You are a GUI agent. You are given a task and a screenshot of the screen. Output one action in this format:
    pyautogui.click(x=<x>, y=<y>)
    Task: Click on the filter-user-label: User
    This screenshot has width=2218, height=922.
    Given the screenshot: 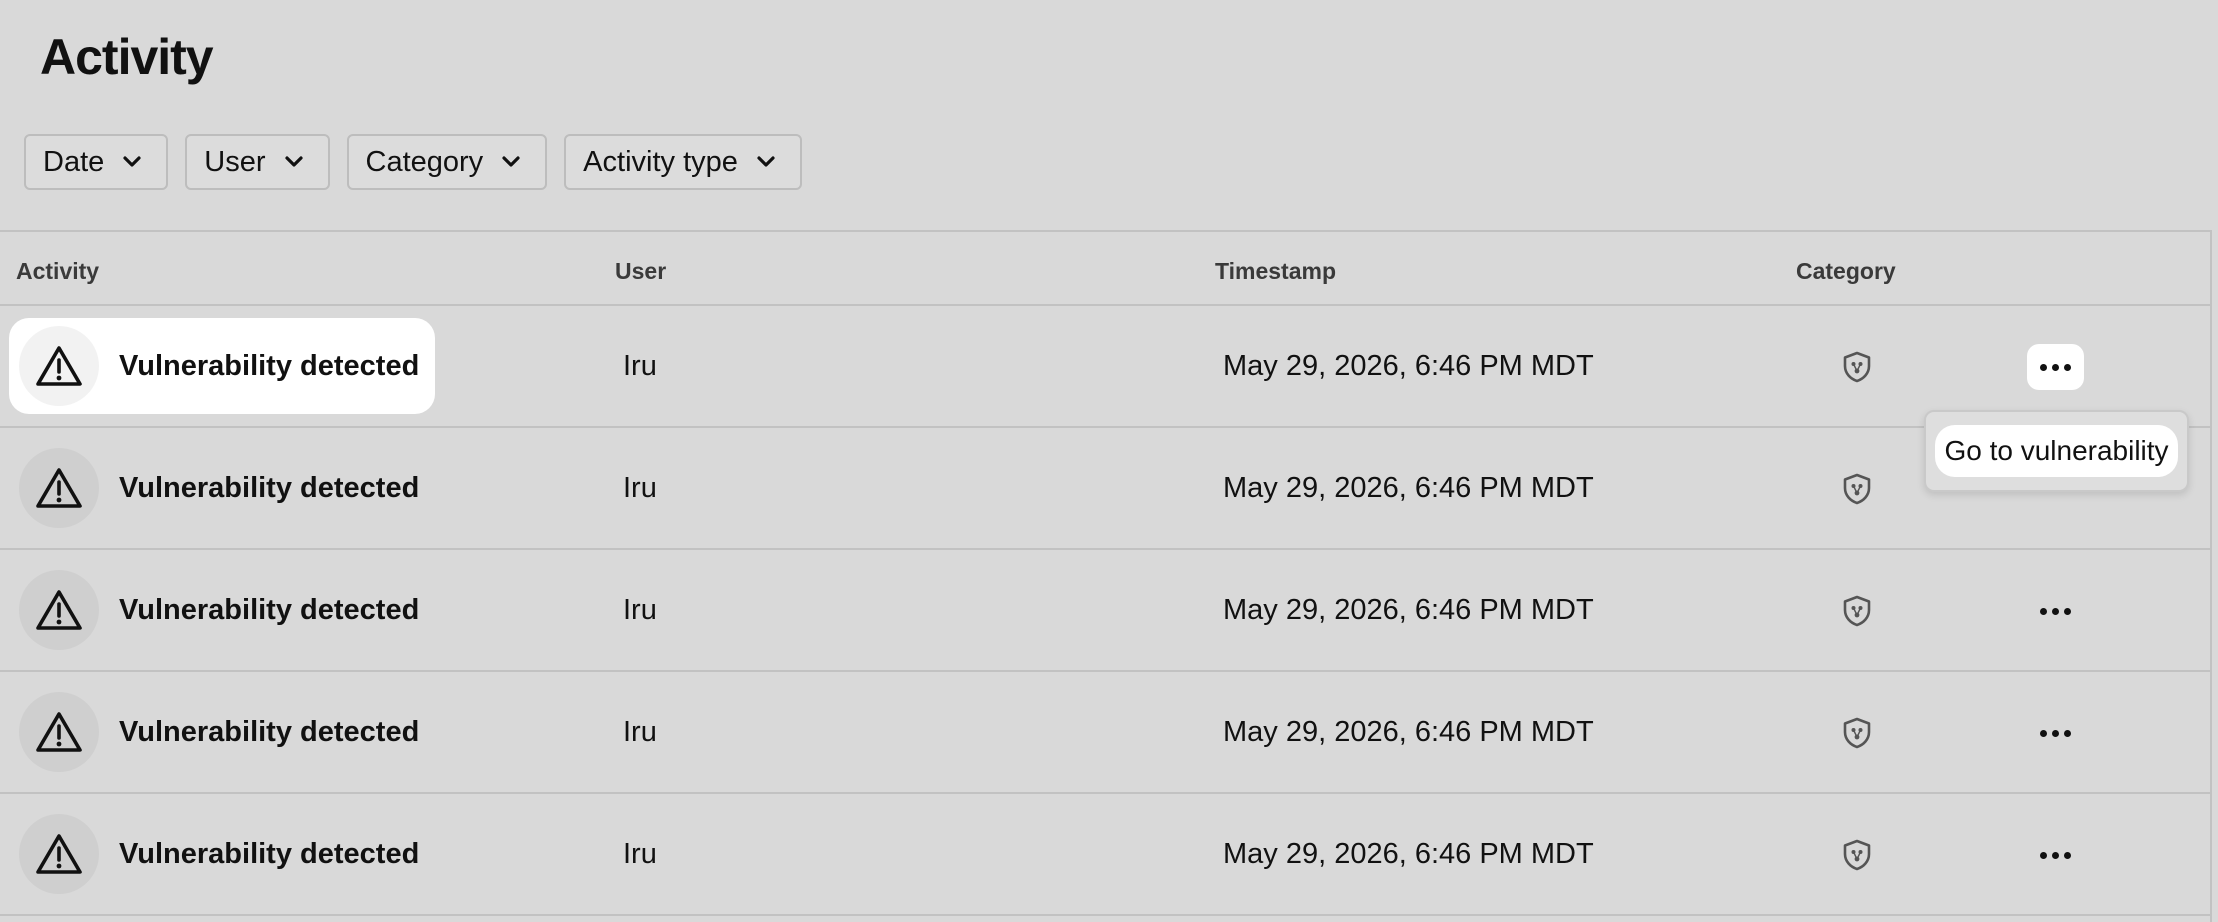 What is the action you would take?
    pyautogui.click(x=235, y=161)
    